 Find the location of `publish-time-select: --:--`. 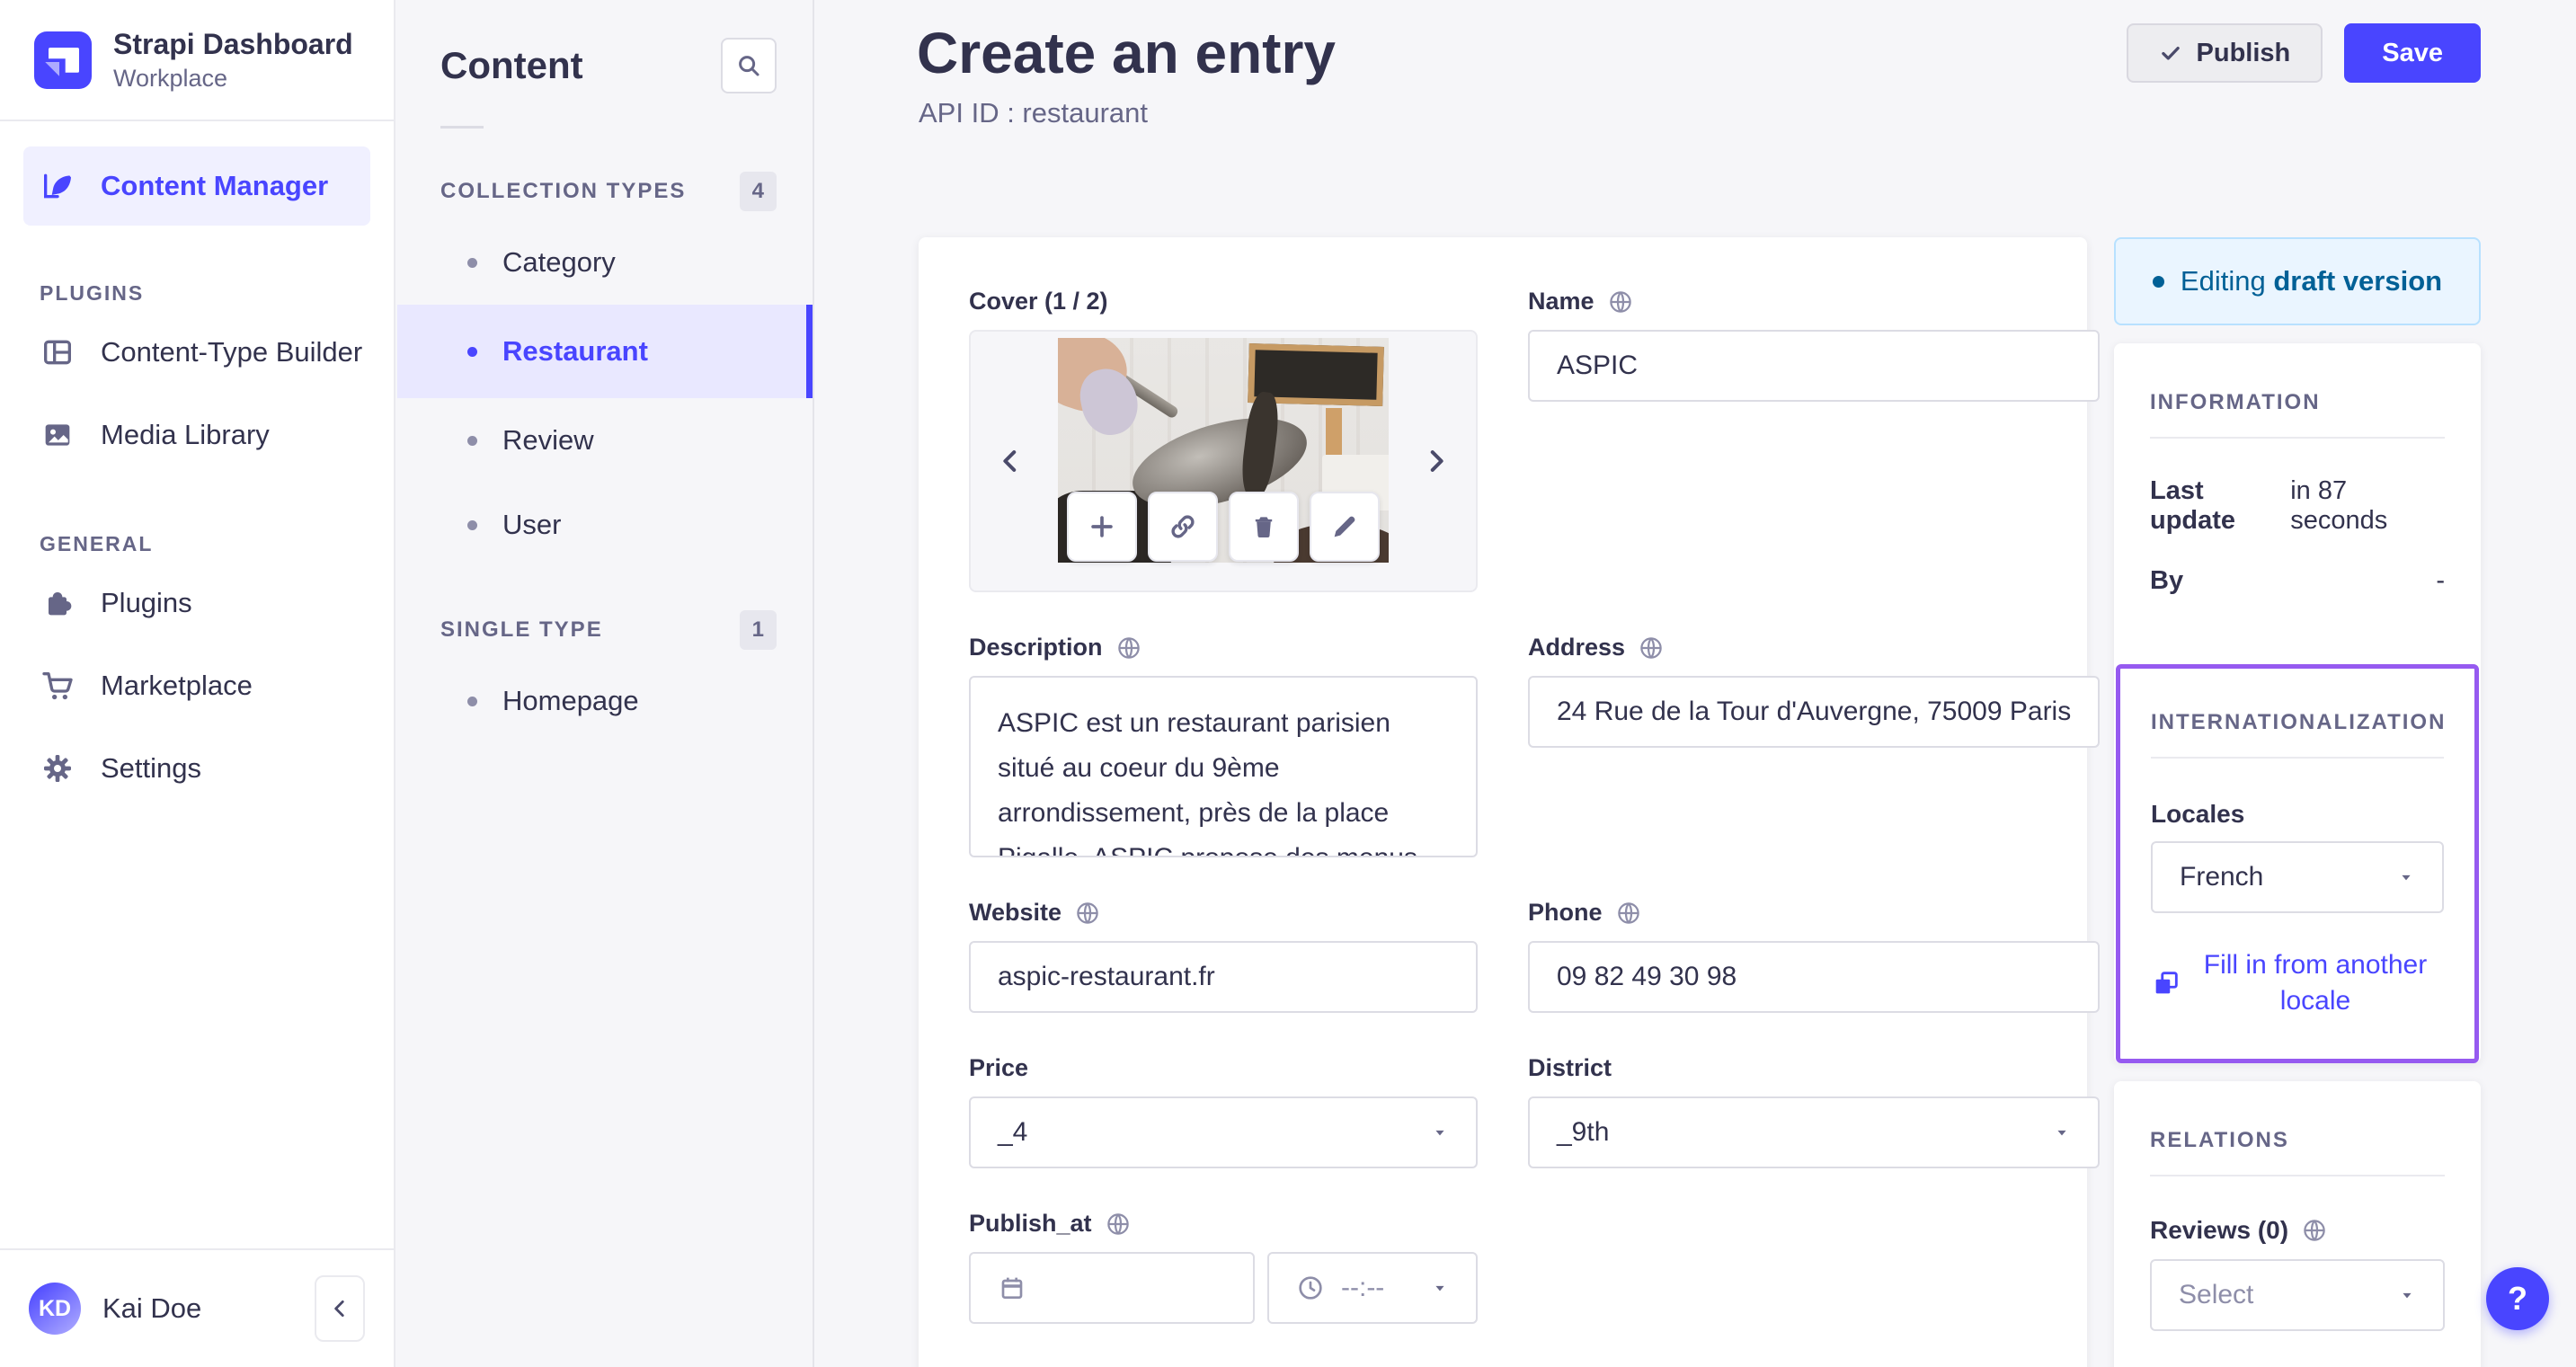

publish-time-select: --:-- is located at coordinates (1372, 1288).